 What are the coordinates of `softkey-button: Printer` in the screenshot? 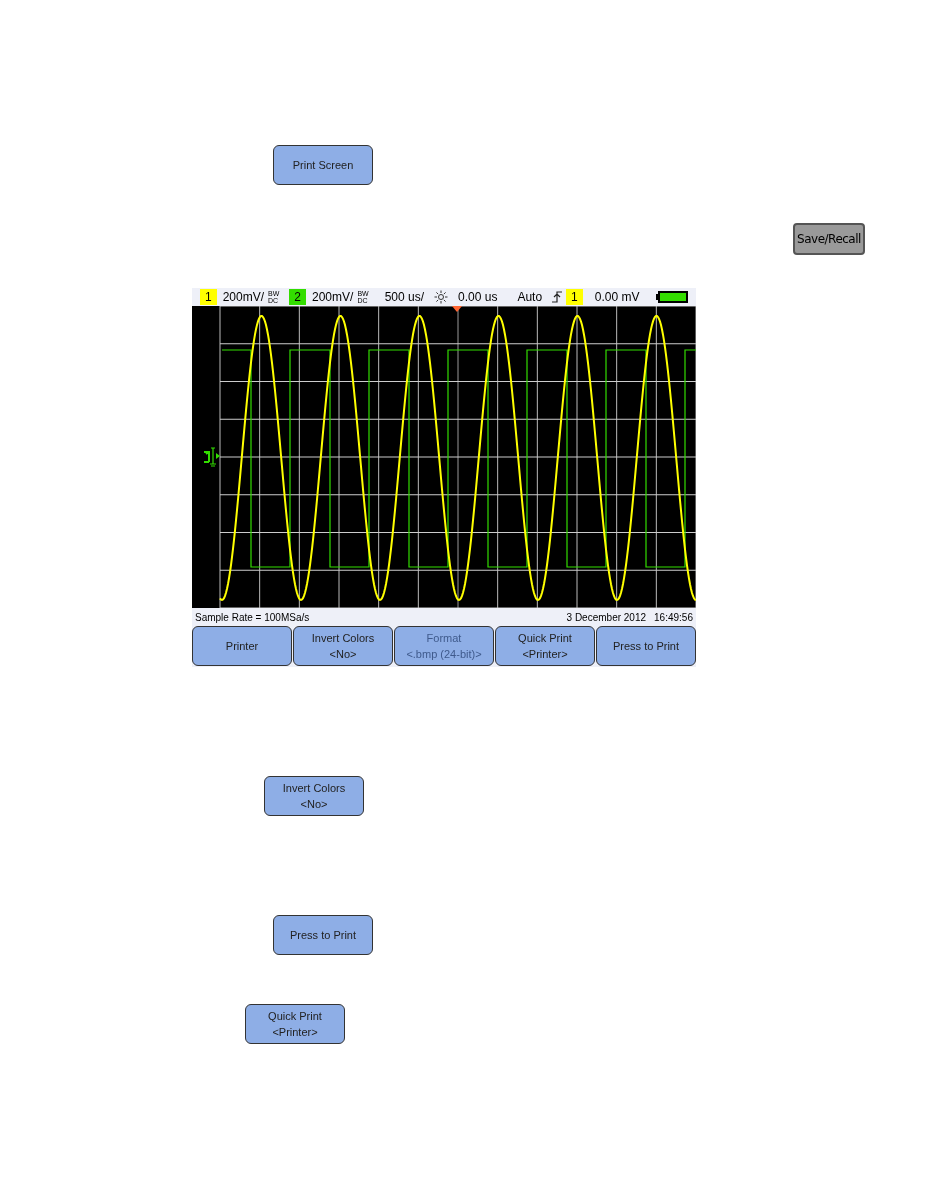 It's located at (242, 646).